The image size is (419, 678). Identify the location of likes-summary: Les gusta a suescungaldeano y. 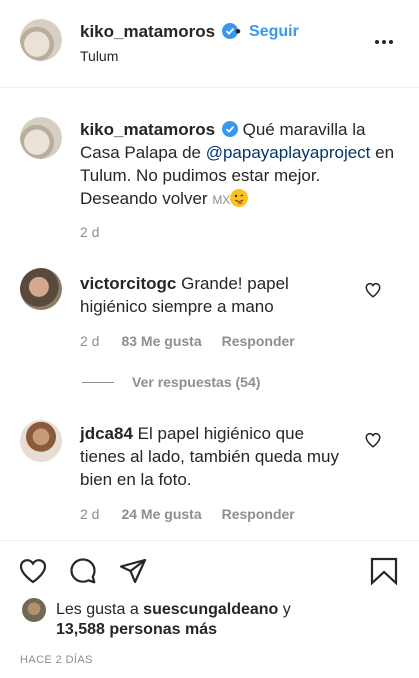
(173, 609).